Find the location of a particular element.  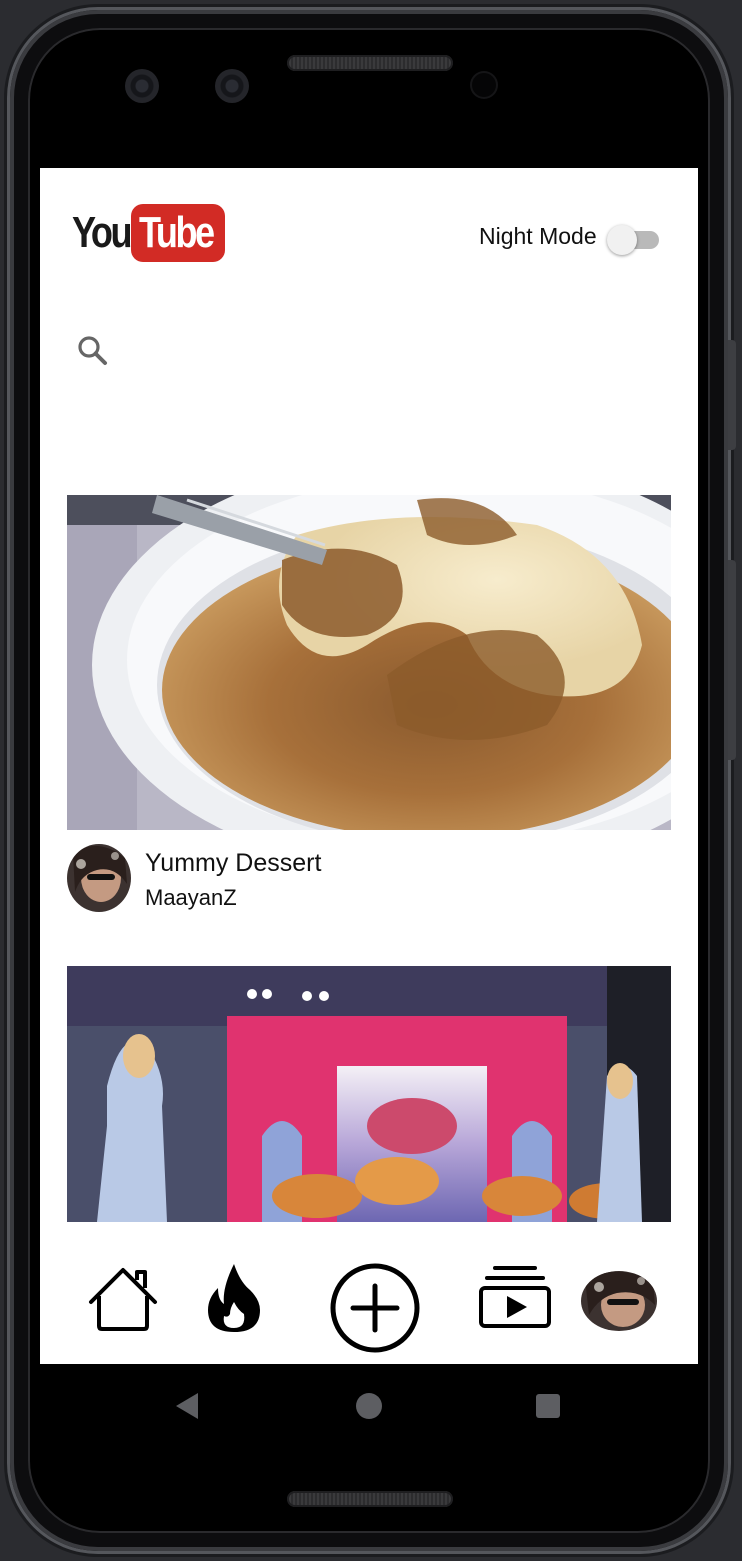

channel-avatar is located at coordinates (99, 878).